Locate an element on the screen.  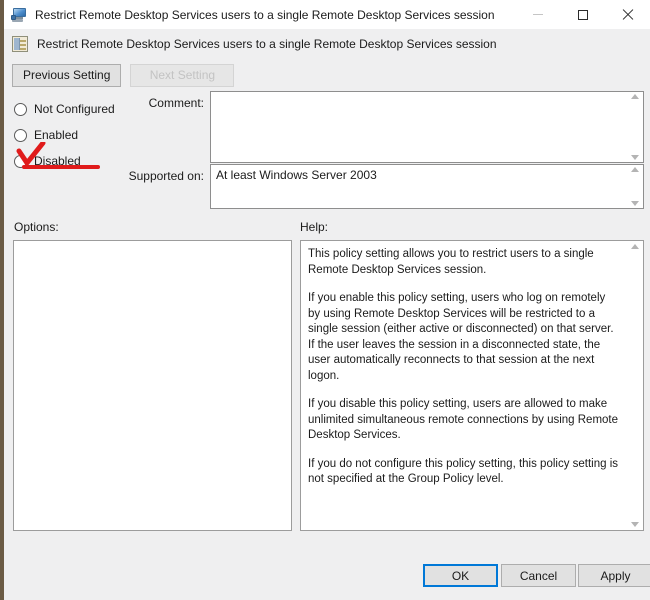
supported-on-textarea: At least Windows Server 2003 is located at coordinates (427, 186).